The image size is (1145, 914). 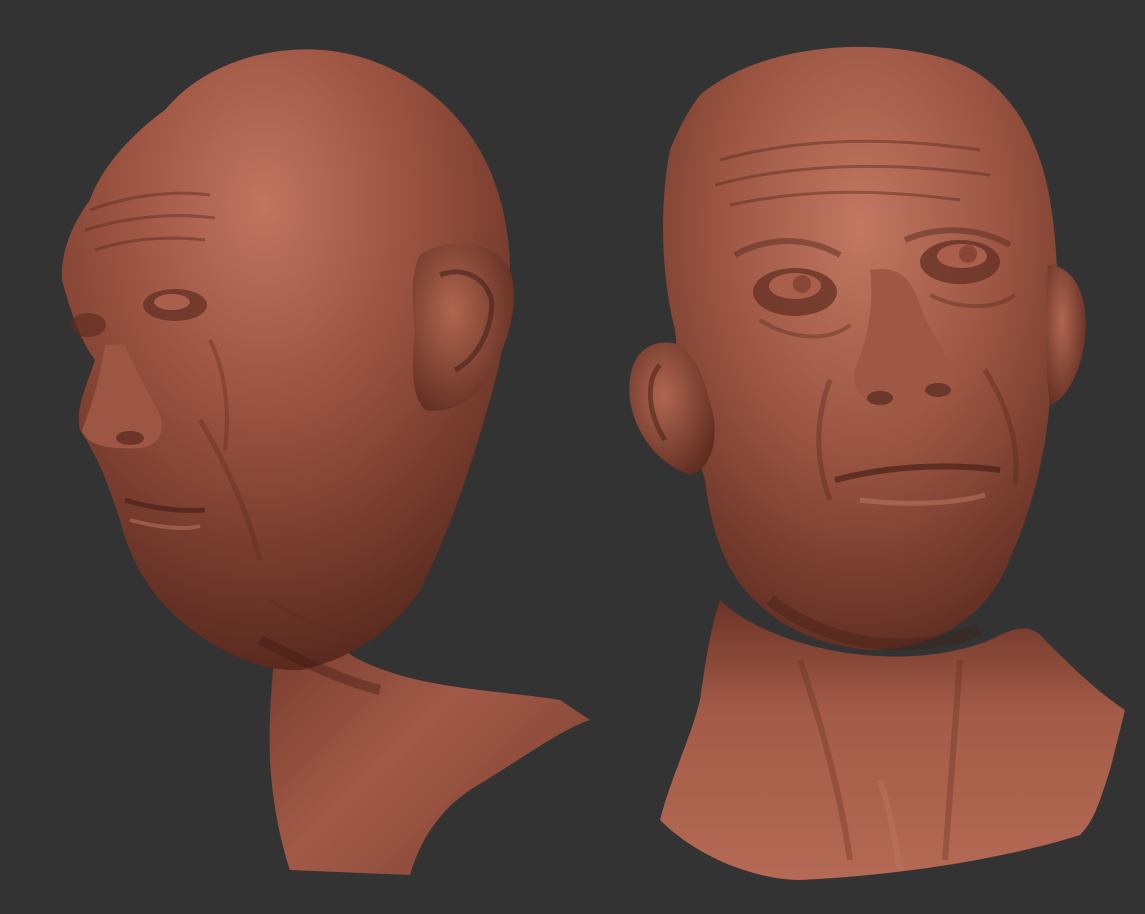 What do you see at coordinates (1065, 335) in the screenshot?
I see `right-ear-far` at bounding box center [1065, 335].